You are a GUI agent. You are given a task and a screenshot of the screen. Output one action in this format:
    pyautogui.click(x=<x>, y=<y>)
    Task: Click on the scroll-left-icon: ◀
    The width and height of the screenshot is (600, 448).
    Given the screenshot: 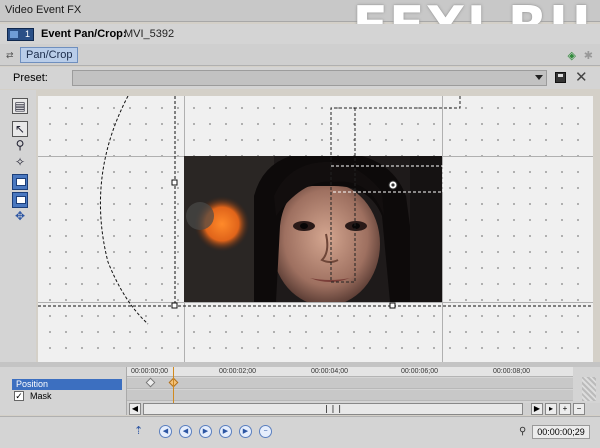 What is the action you would take?
    pyautogui.click(x=135, y=409)
    